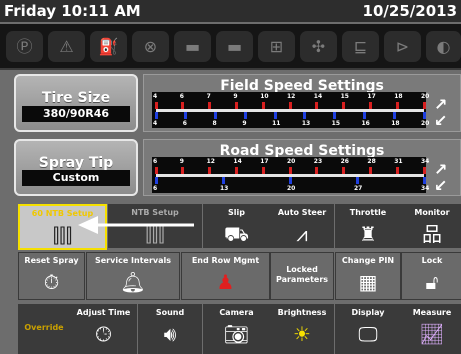  I want to click on scale-tick-label: 27, so click(358, 188).